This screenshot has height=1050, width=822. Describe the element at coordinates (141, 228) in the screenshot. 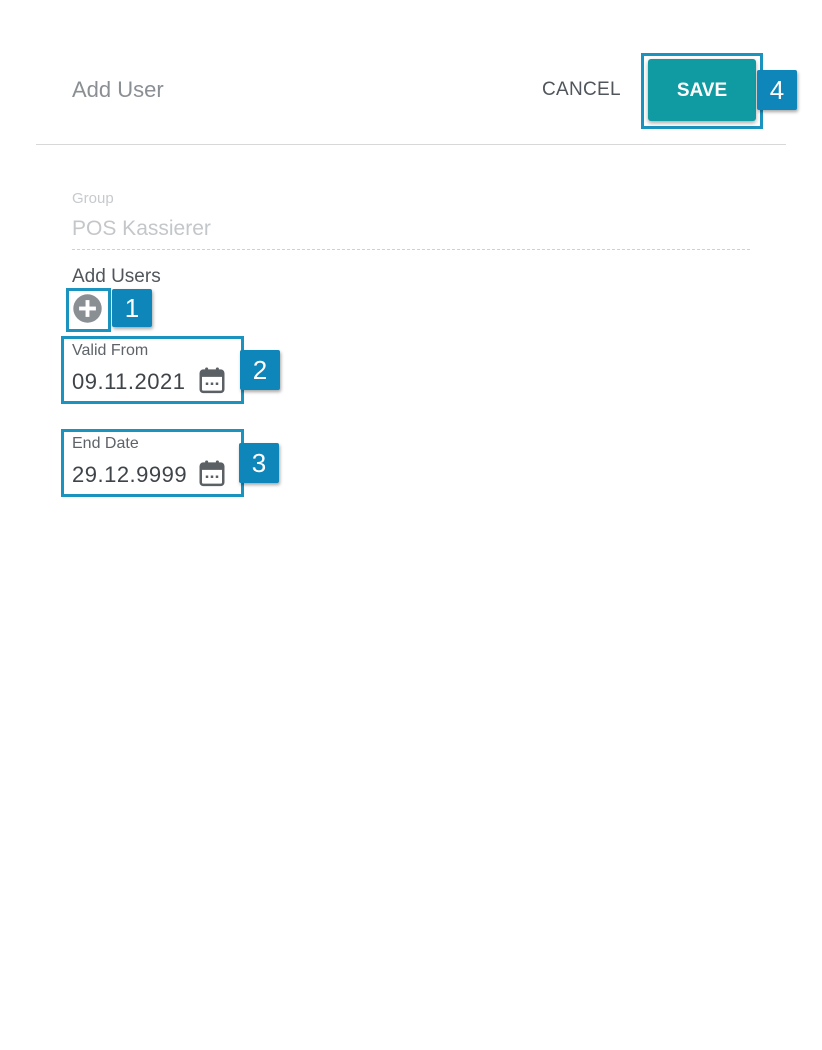

I see `group-value: POS Kassierer` at that location.